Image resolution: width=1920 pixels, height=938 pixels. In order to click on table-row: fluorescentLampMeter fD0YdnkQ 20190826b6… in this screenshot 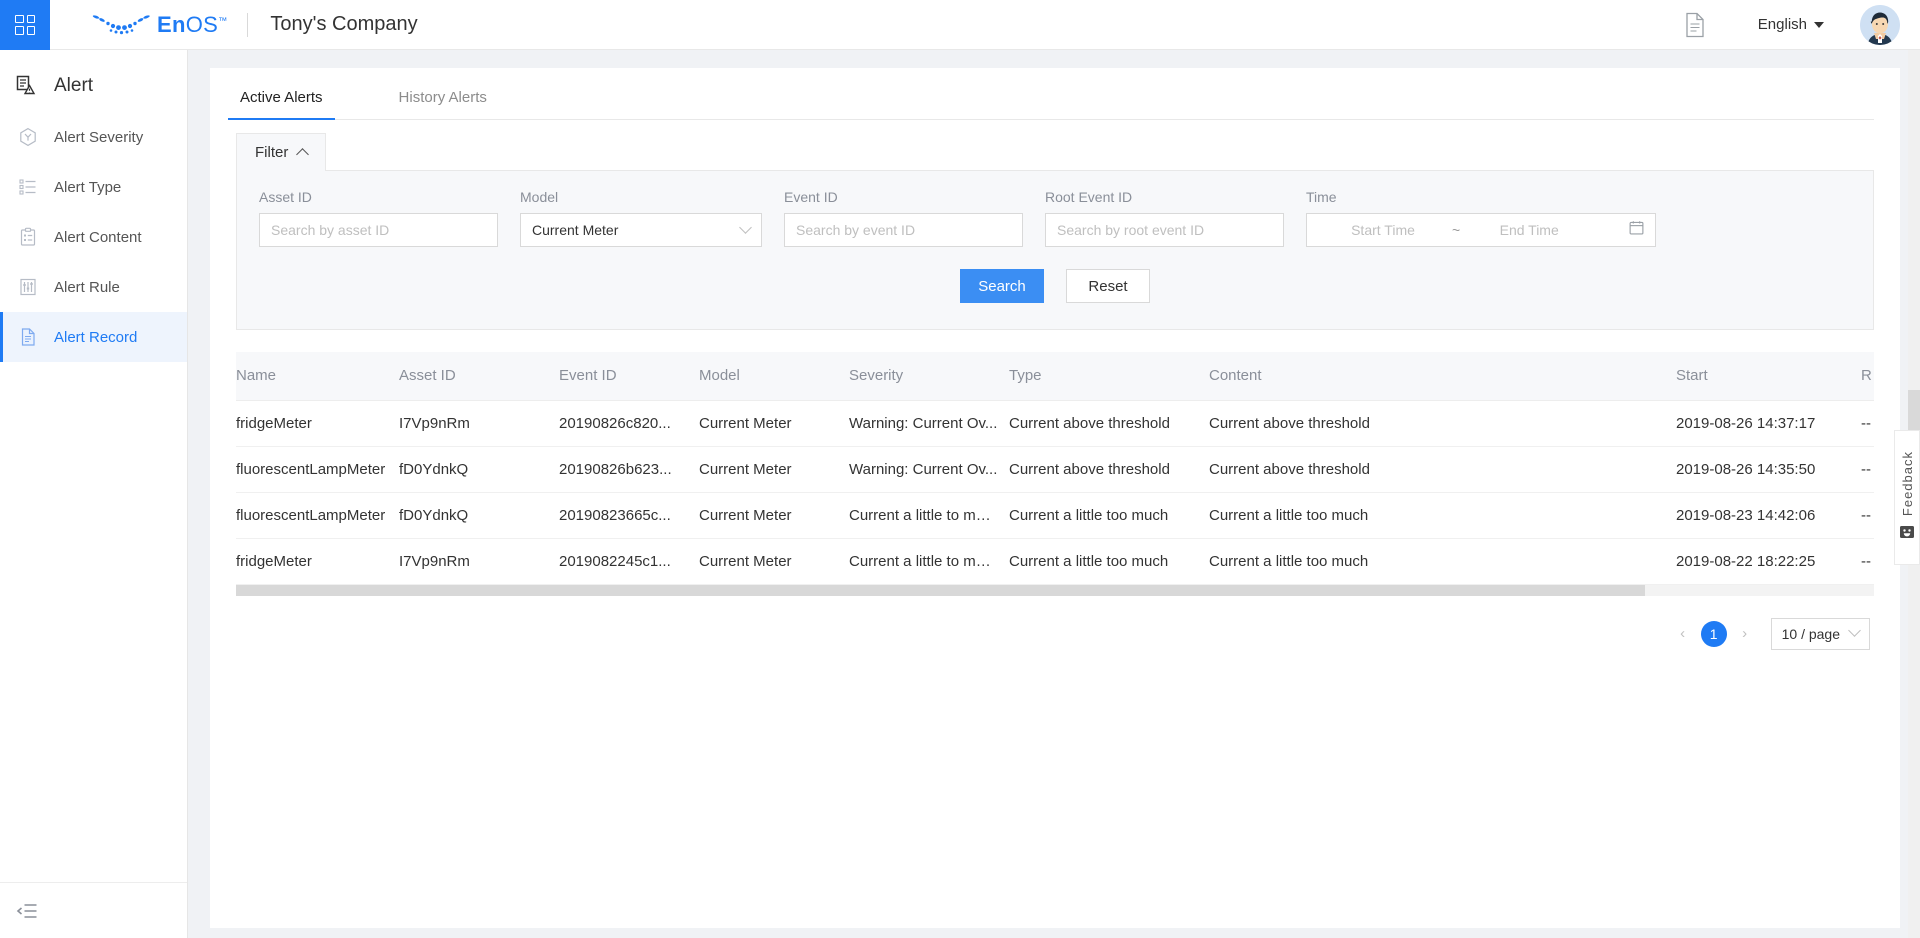, I will do `click(1055, 469)`.